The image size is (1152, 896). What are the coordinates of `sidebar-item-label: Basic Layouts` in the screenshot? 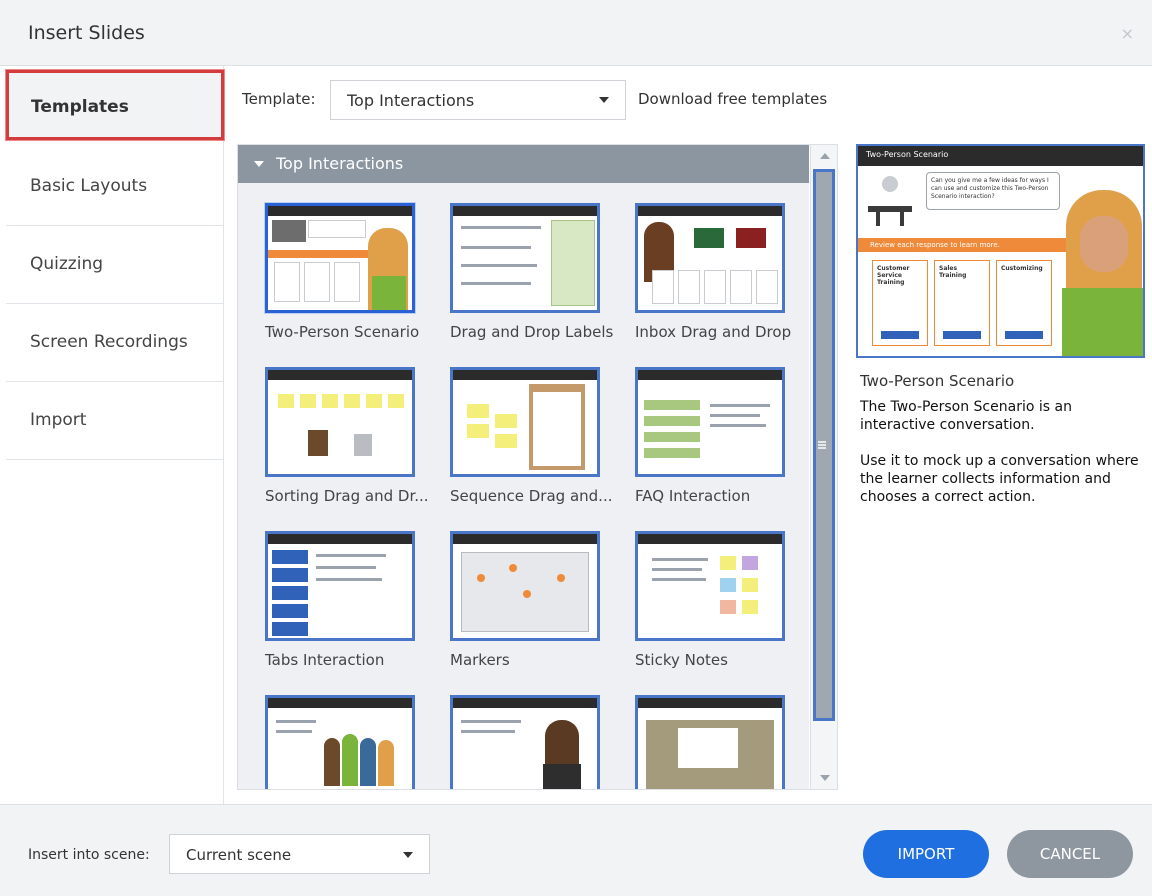 It's located at (89, 186).